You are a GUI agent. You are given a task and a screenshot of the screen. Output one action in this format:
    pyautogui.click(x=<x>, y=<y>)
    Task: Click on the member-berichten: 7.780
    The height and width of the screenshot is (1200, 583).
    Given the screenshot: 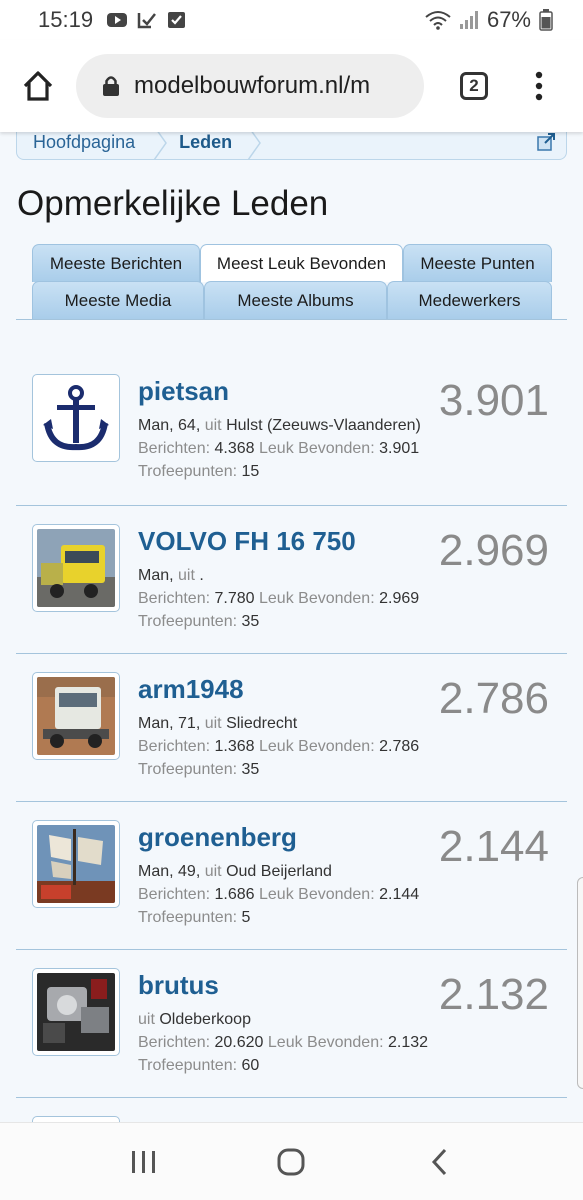 What is the action you would take?
    pyautogui.click(x=234, y=598)
    